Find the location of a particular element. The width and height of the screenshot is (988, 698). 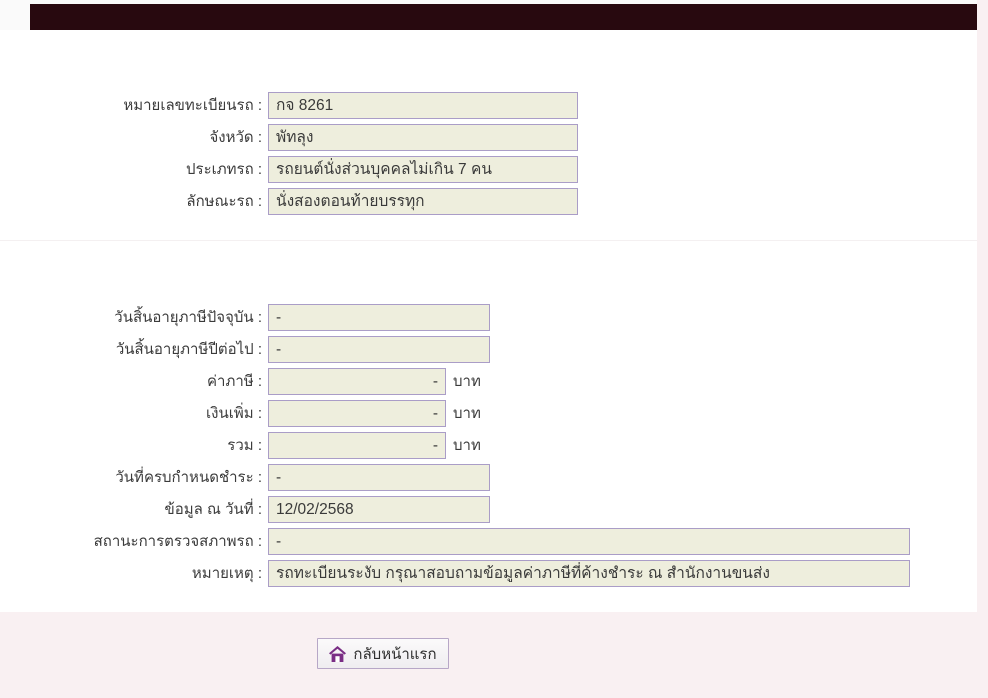

vehicle-type-field: รถยนต์นั่งส่วนบุคคลไม่เกิน 7 คน is located at coordinates (423, 169).